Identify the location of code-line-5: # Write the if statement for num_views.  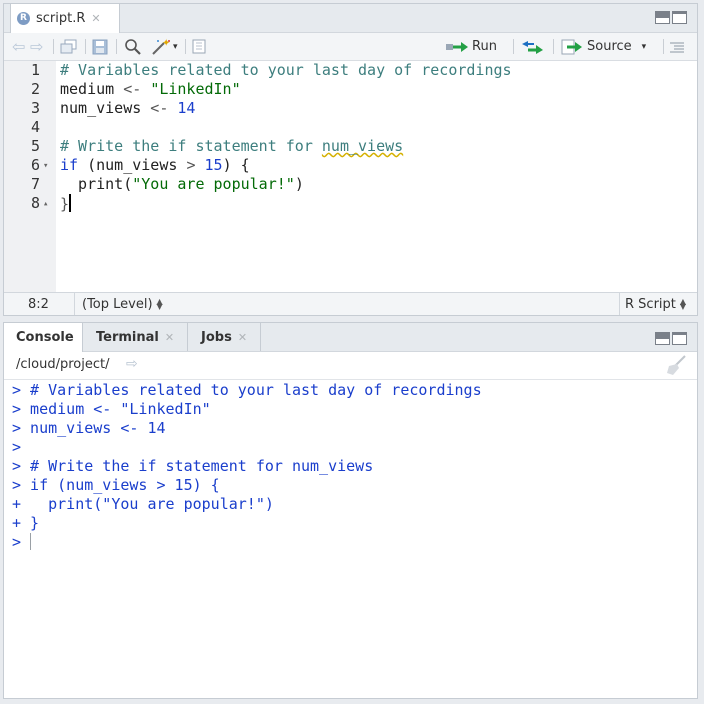
(232, 146).